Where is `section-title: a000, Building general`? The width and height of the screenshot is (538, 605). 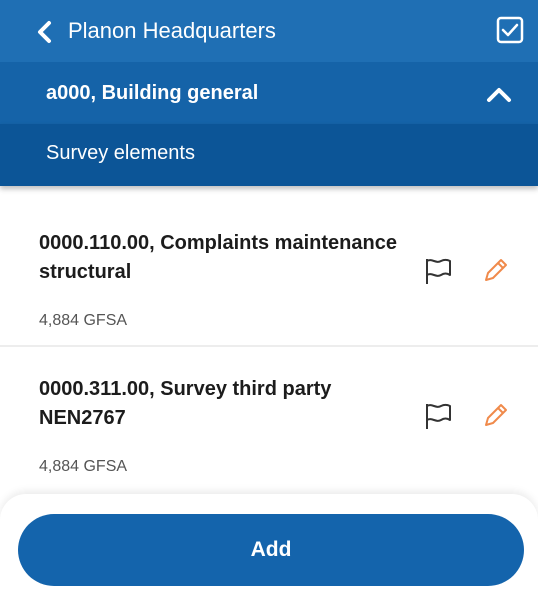 section-title: a000, Building general is located at coordinates (152, 93).